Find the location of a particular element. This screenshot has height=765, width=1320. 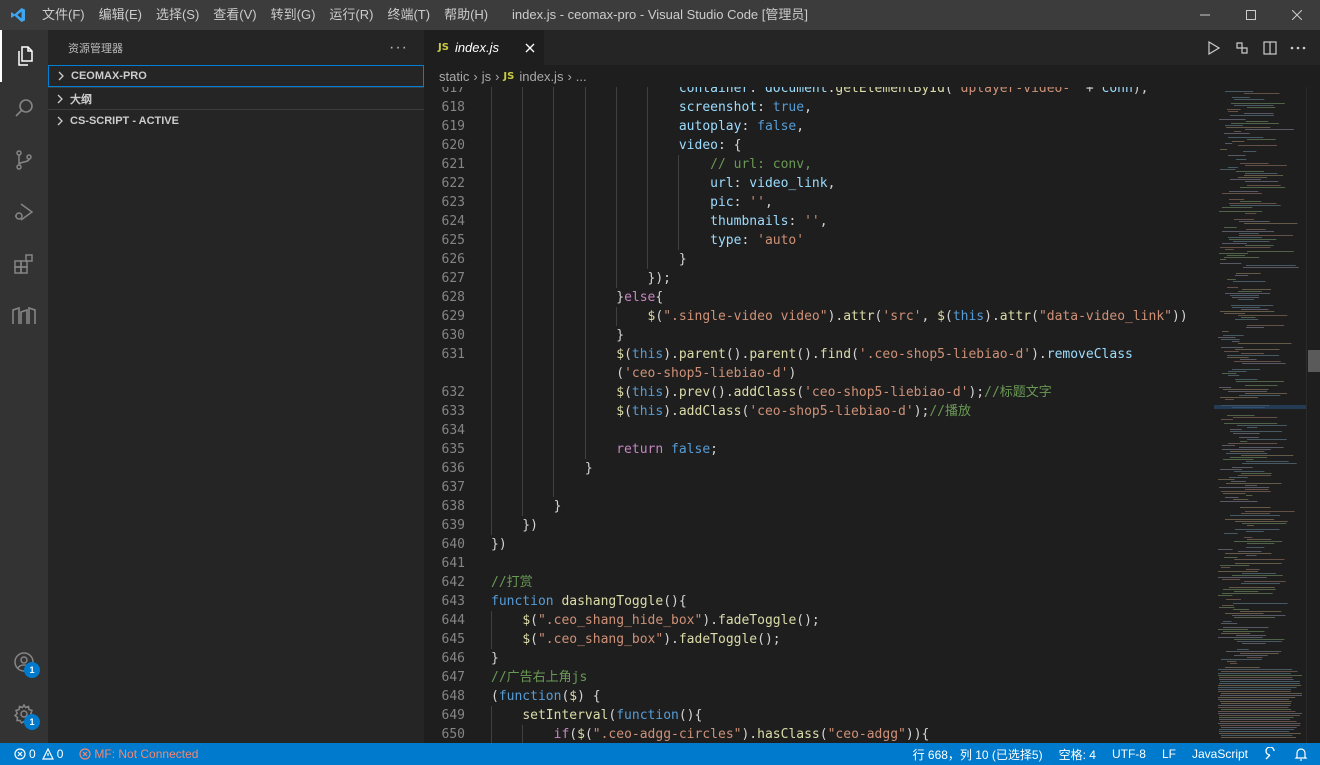

close-window-button is located at coordinates (1297, 15).